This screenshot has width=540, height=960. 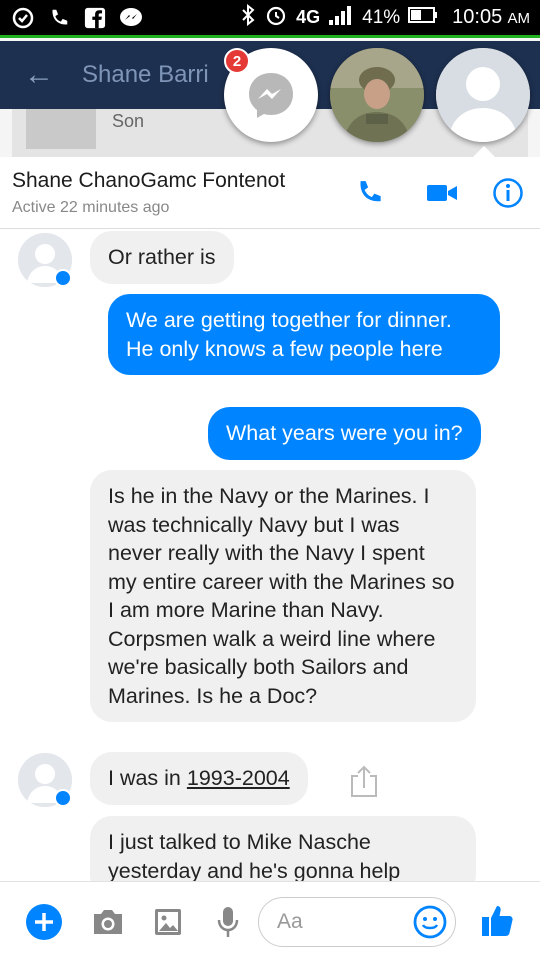 What do you see at coordinates (477, 17) in the screenshot?
I see `clock-time: 10:05` at bounding box center [477, 17].